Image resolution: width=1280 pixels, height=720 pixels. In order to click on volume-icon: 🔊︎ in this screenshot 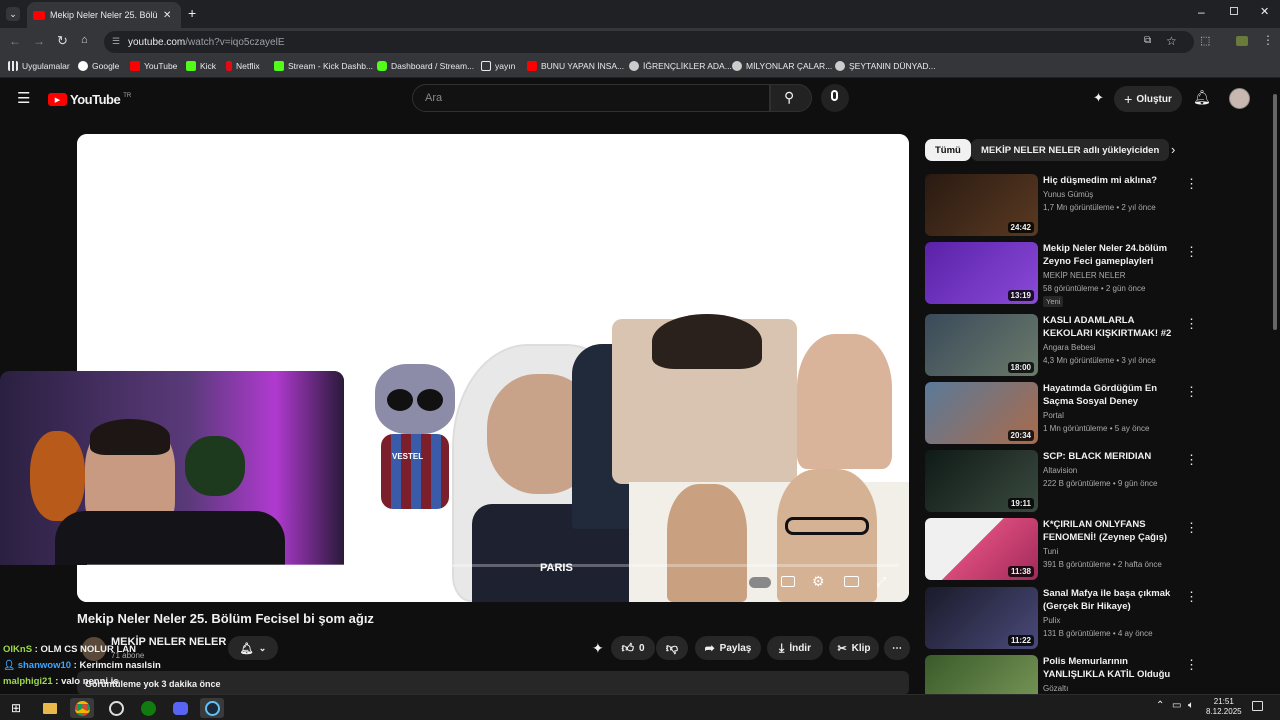, I will do `click(127, 582)`.